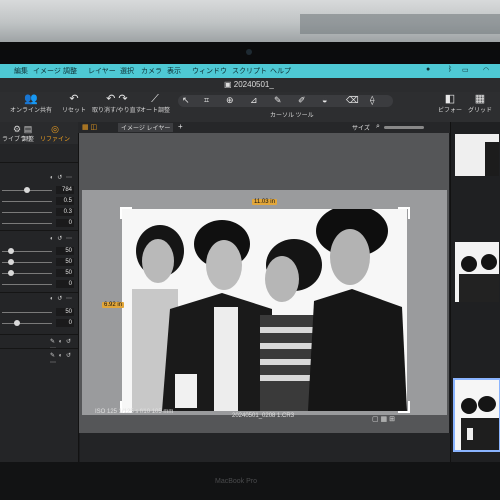 The image size is (500, 500). What do you see at coordinates (89, 127) in the screenshot?
I see `grid-toggle-icon: ▦ ◫` at bounding box center [89, 127].